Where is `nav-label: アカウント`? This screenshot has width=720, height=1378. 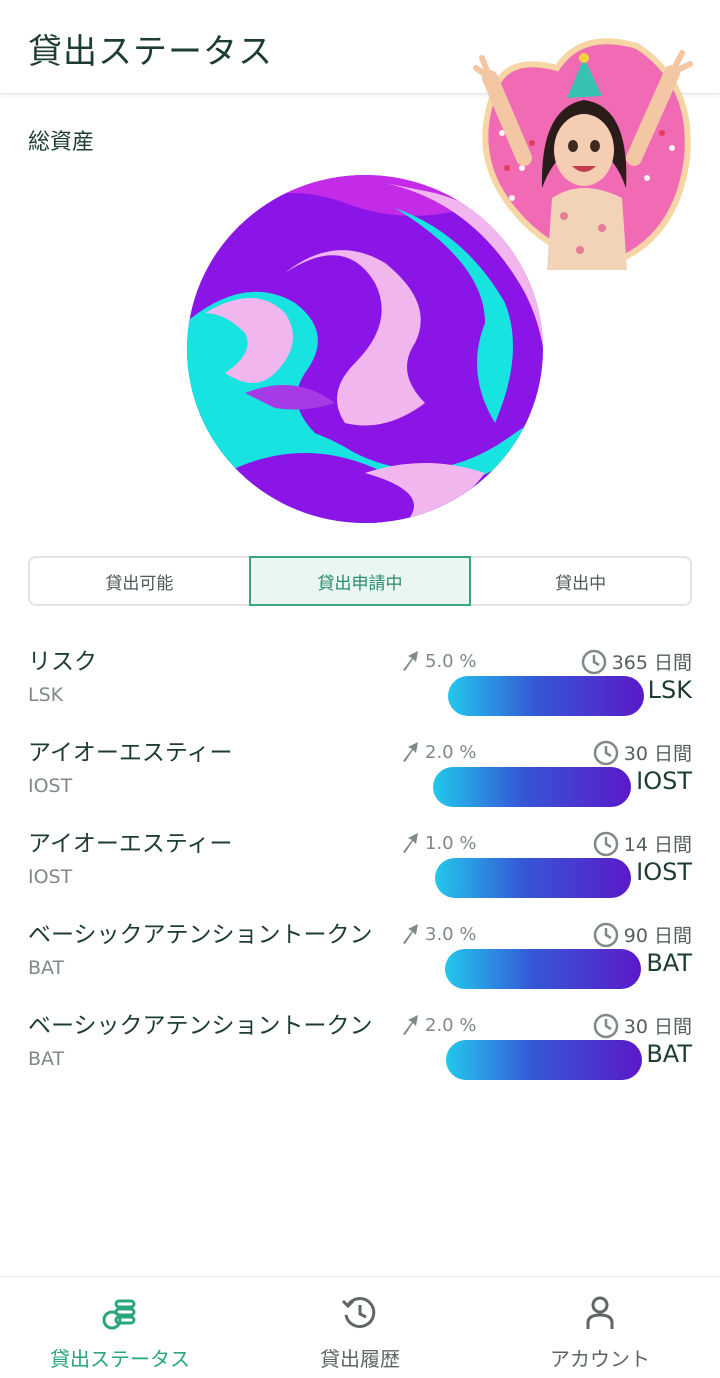
nav-label: アカウント is located at coordinates (600, 1359).